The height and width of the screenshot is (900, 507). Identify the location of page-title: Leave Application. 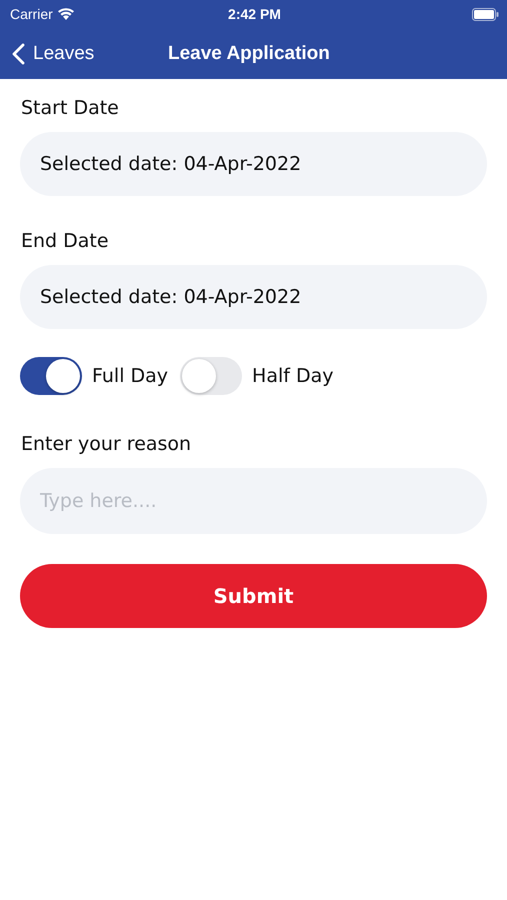
(249, 53).